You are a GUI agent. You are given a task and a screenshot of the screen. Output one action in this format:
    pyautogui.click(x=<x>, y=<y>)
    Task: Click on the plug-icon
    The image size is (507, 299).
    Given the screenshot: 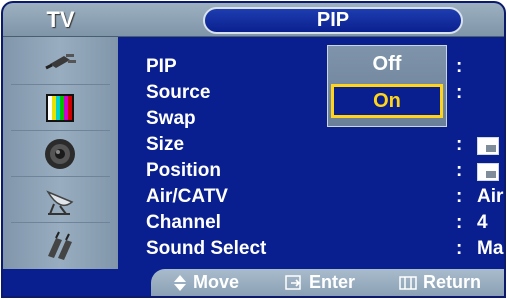 What is the action you would take?
    pyautogui.click(x=60, y=62)
    